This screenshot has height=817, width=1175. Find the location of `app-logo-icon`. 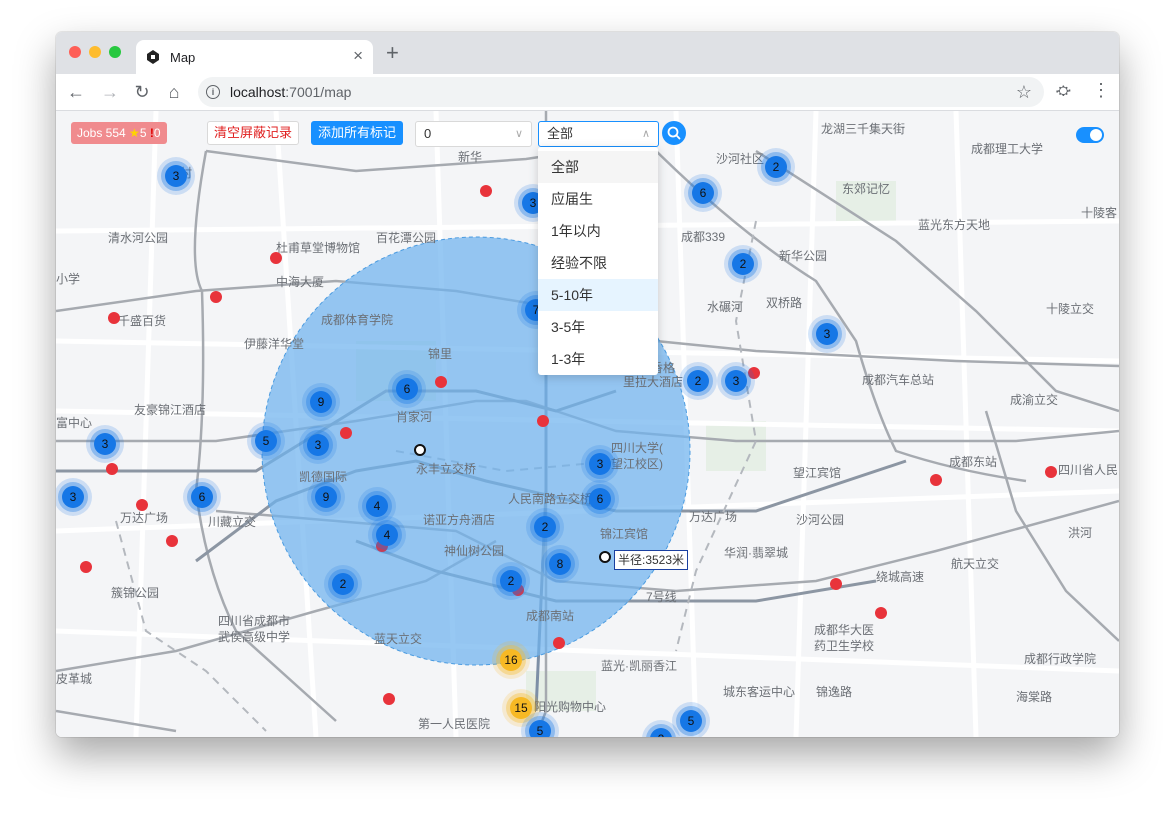

app-logo-icon is located at coordinates (153, 57).